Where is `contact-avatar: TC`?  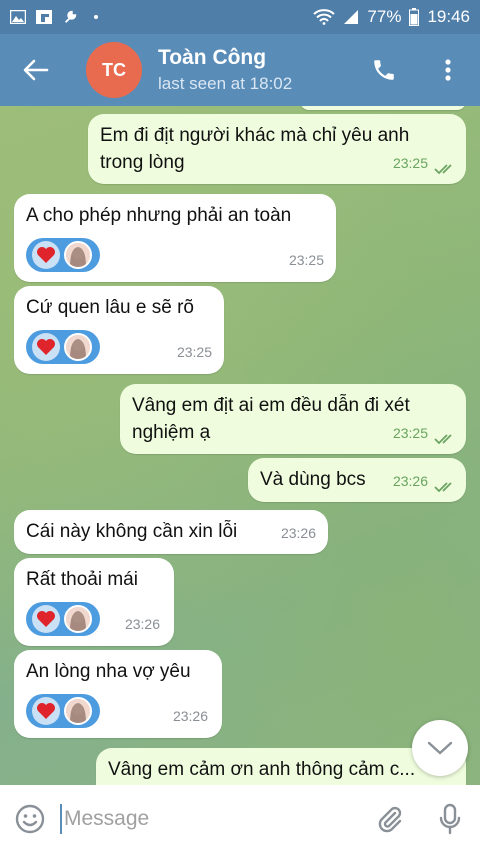
contact-avatar: TC is located at coordinates (114, 70).